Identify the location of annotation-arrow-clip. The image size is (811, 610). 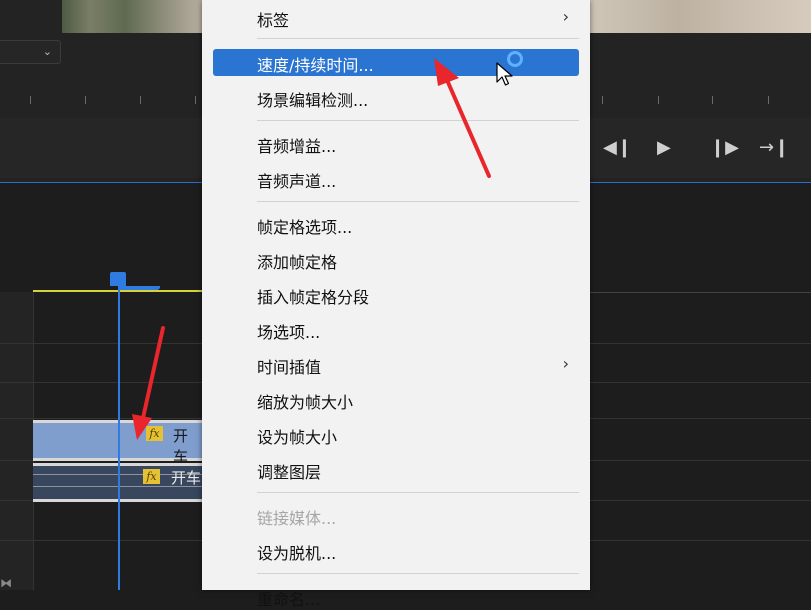
(148, 383).